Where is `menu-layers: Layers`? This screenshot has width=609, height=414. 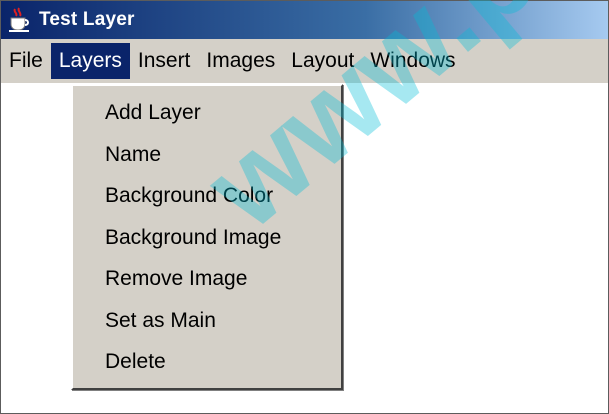
menu-layers: Layers is located at coordinates (90, 61).